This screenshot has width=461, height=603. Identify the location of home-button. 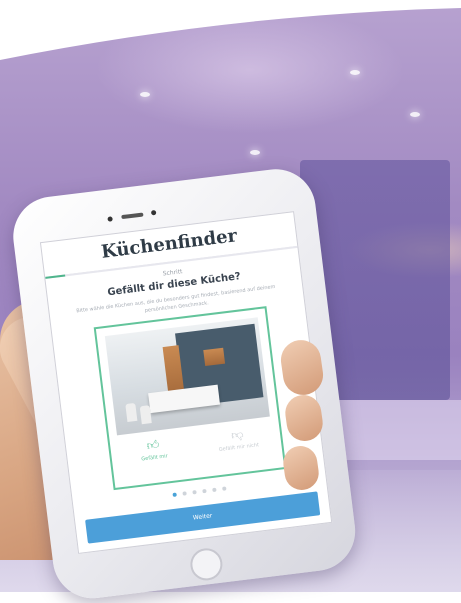
(206, 564).